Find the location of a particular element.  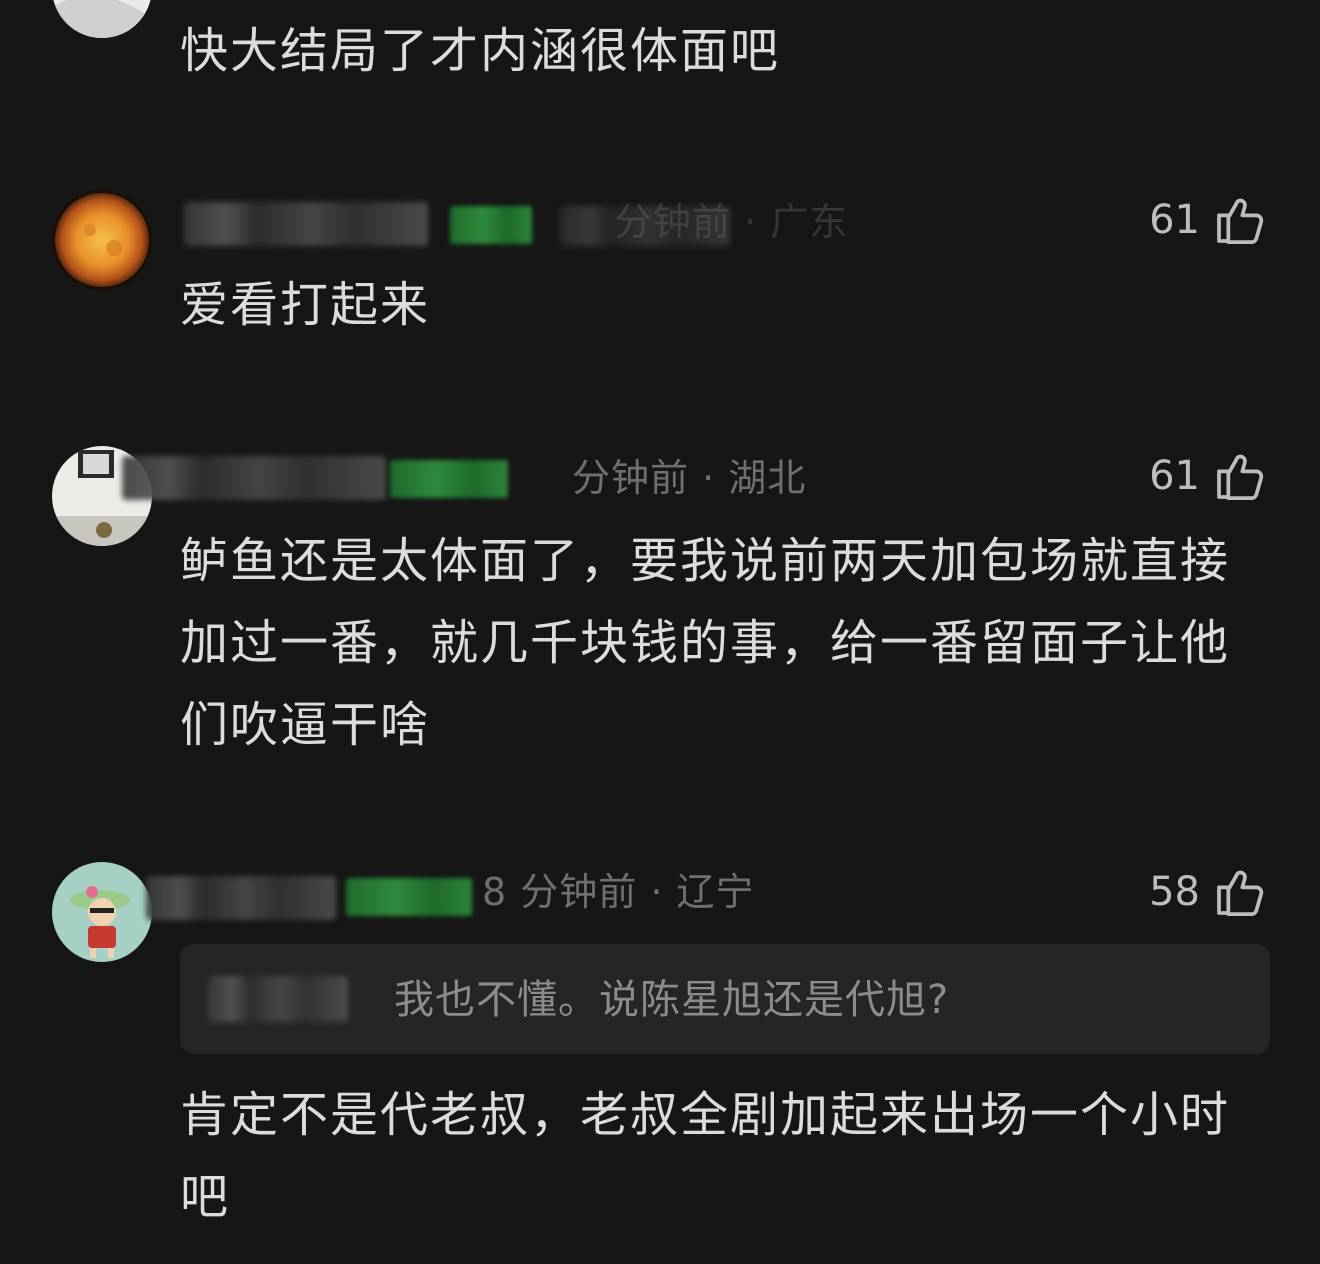

like-button: 58 is located at coordinates (1208, 892).